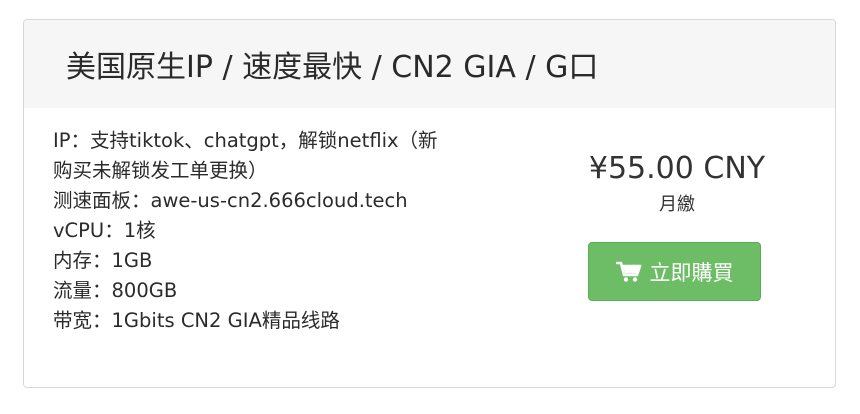 The height and width of the screenshot is (414, 860). Describe the element at coordinates (160, 170) in the screenshot. I see `feature-line-ip-cont: 购买未解锁发工单更换）` at that location.